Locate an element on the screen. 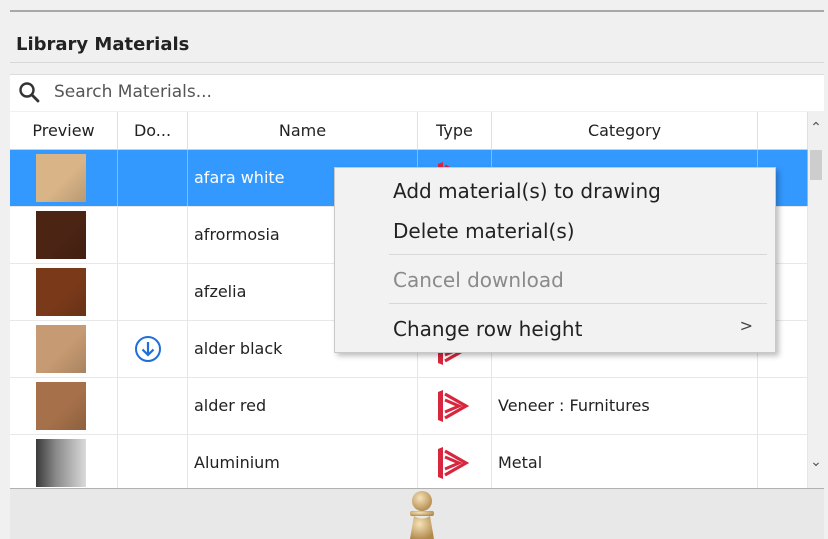  name-cell: Aluminium is located at coordinates (303, 461).